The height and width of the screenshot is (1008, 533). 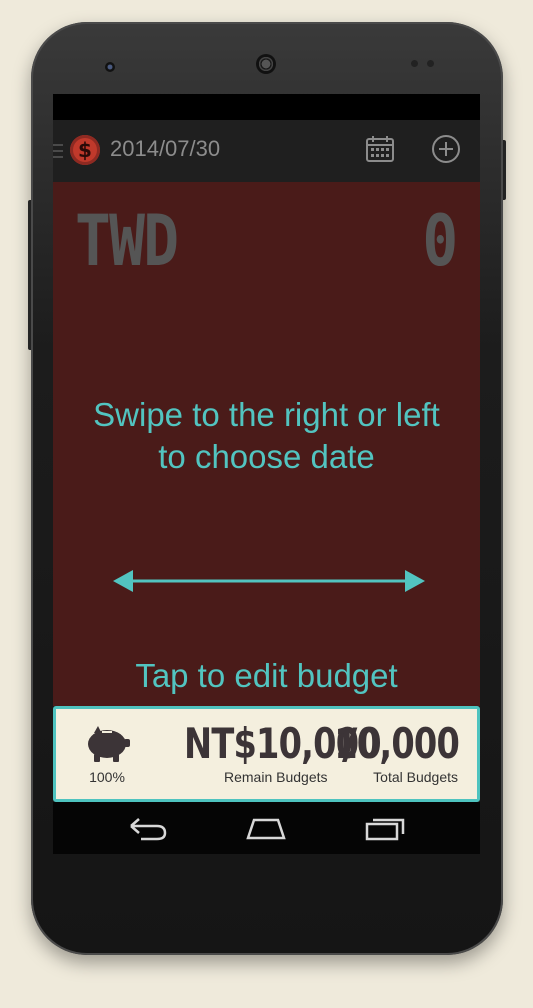 What do you see at coordinates (266, 414) in the screenshot?
I see `swipe-hint-line1: Swipe to the right or left` at bounding box center [266, 414].